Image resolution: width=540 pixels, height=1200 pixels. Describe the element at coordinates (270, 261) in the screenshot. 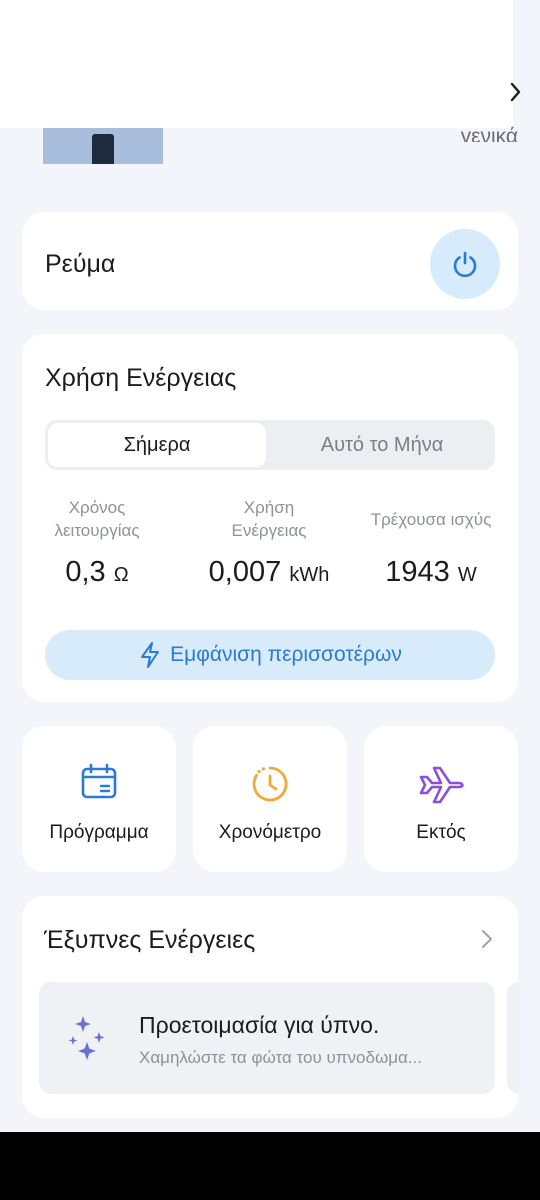

I see `power-card: Ρεύμα` at that location.